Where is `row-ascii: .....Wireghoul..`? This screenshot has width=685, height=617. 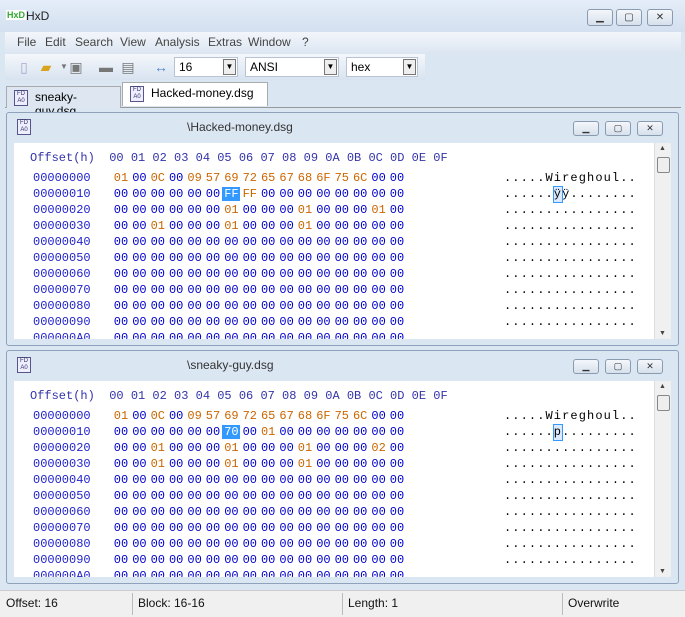
row-ascii: .....Wireghoul.. is located at coordinates (570, 416).